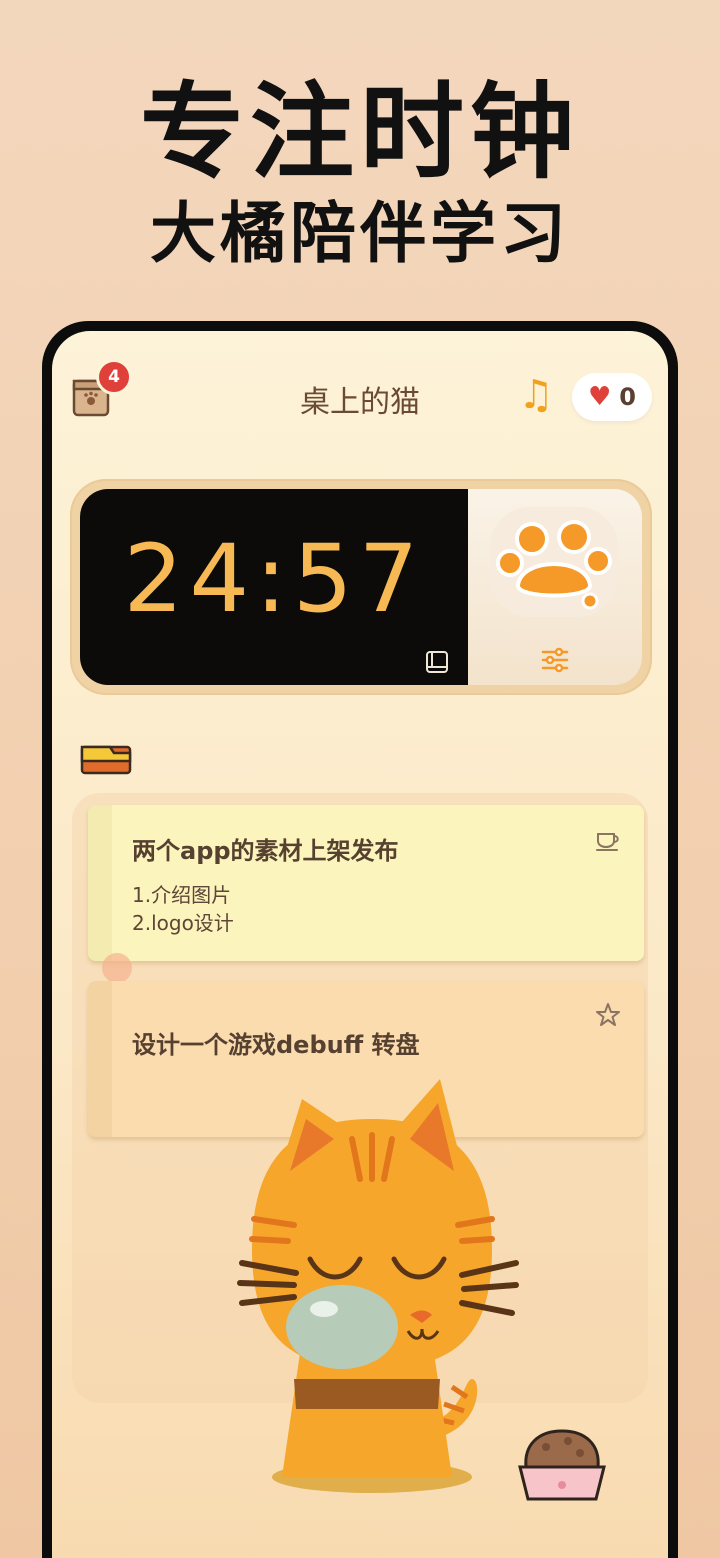 The image size is (720, 1558). I want to click on clock-side-panel, so click(555, 587).